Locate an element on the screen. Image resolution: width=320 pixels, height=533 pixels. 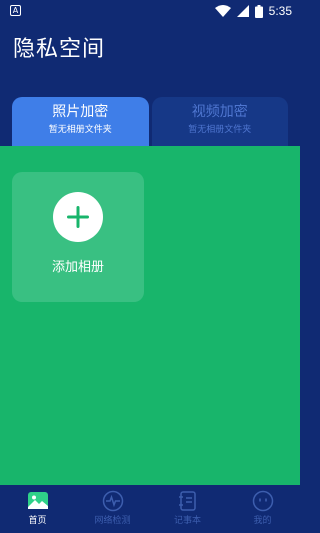
page-title: 隐私空间 is located at coordinates (59, 49).